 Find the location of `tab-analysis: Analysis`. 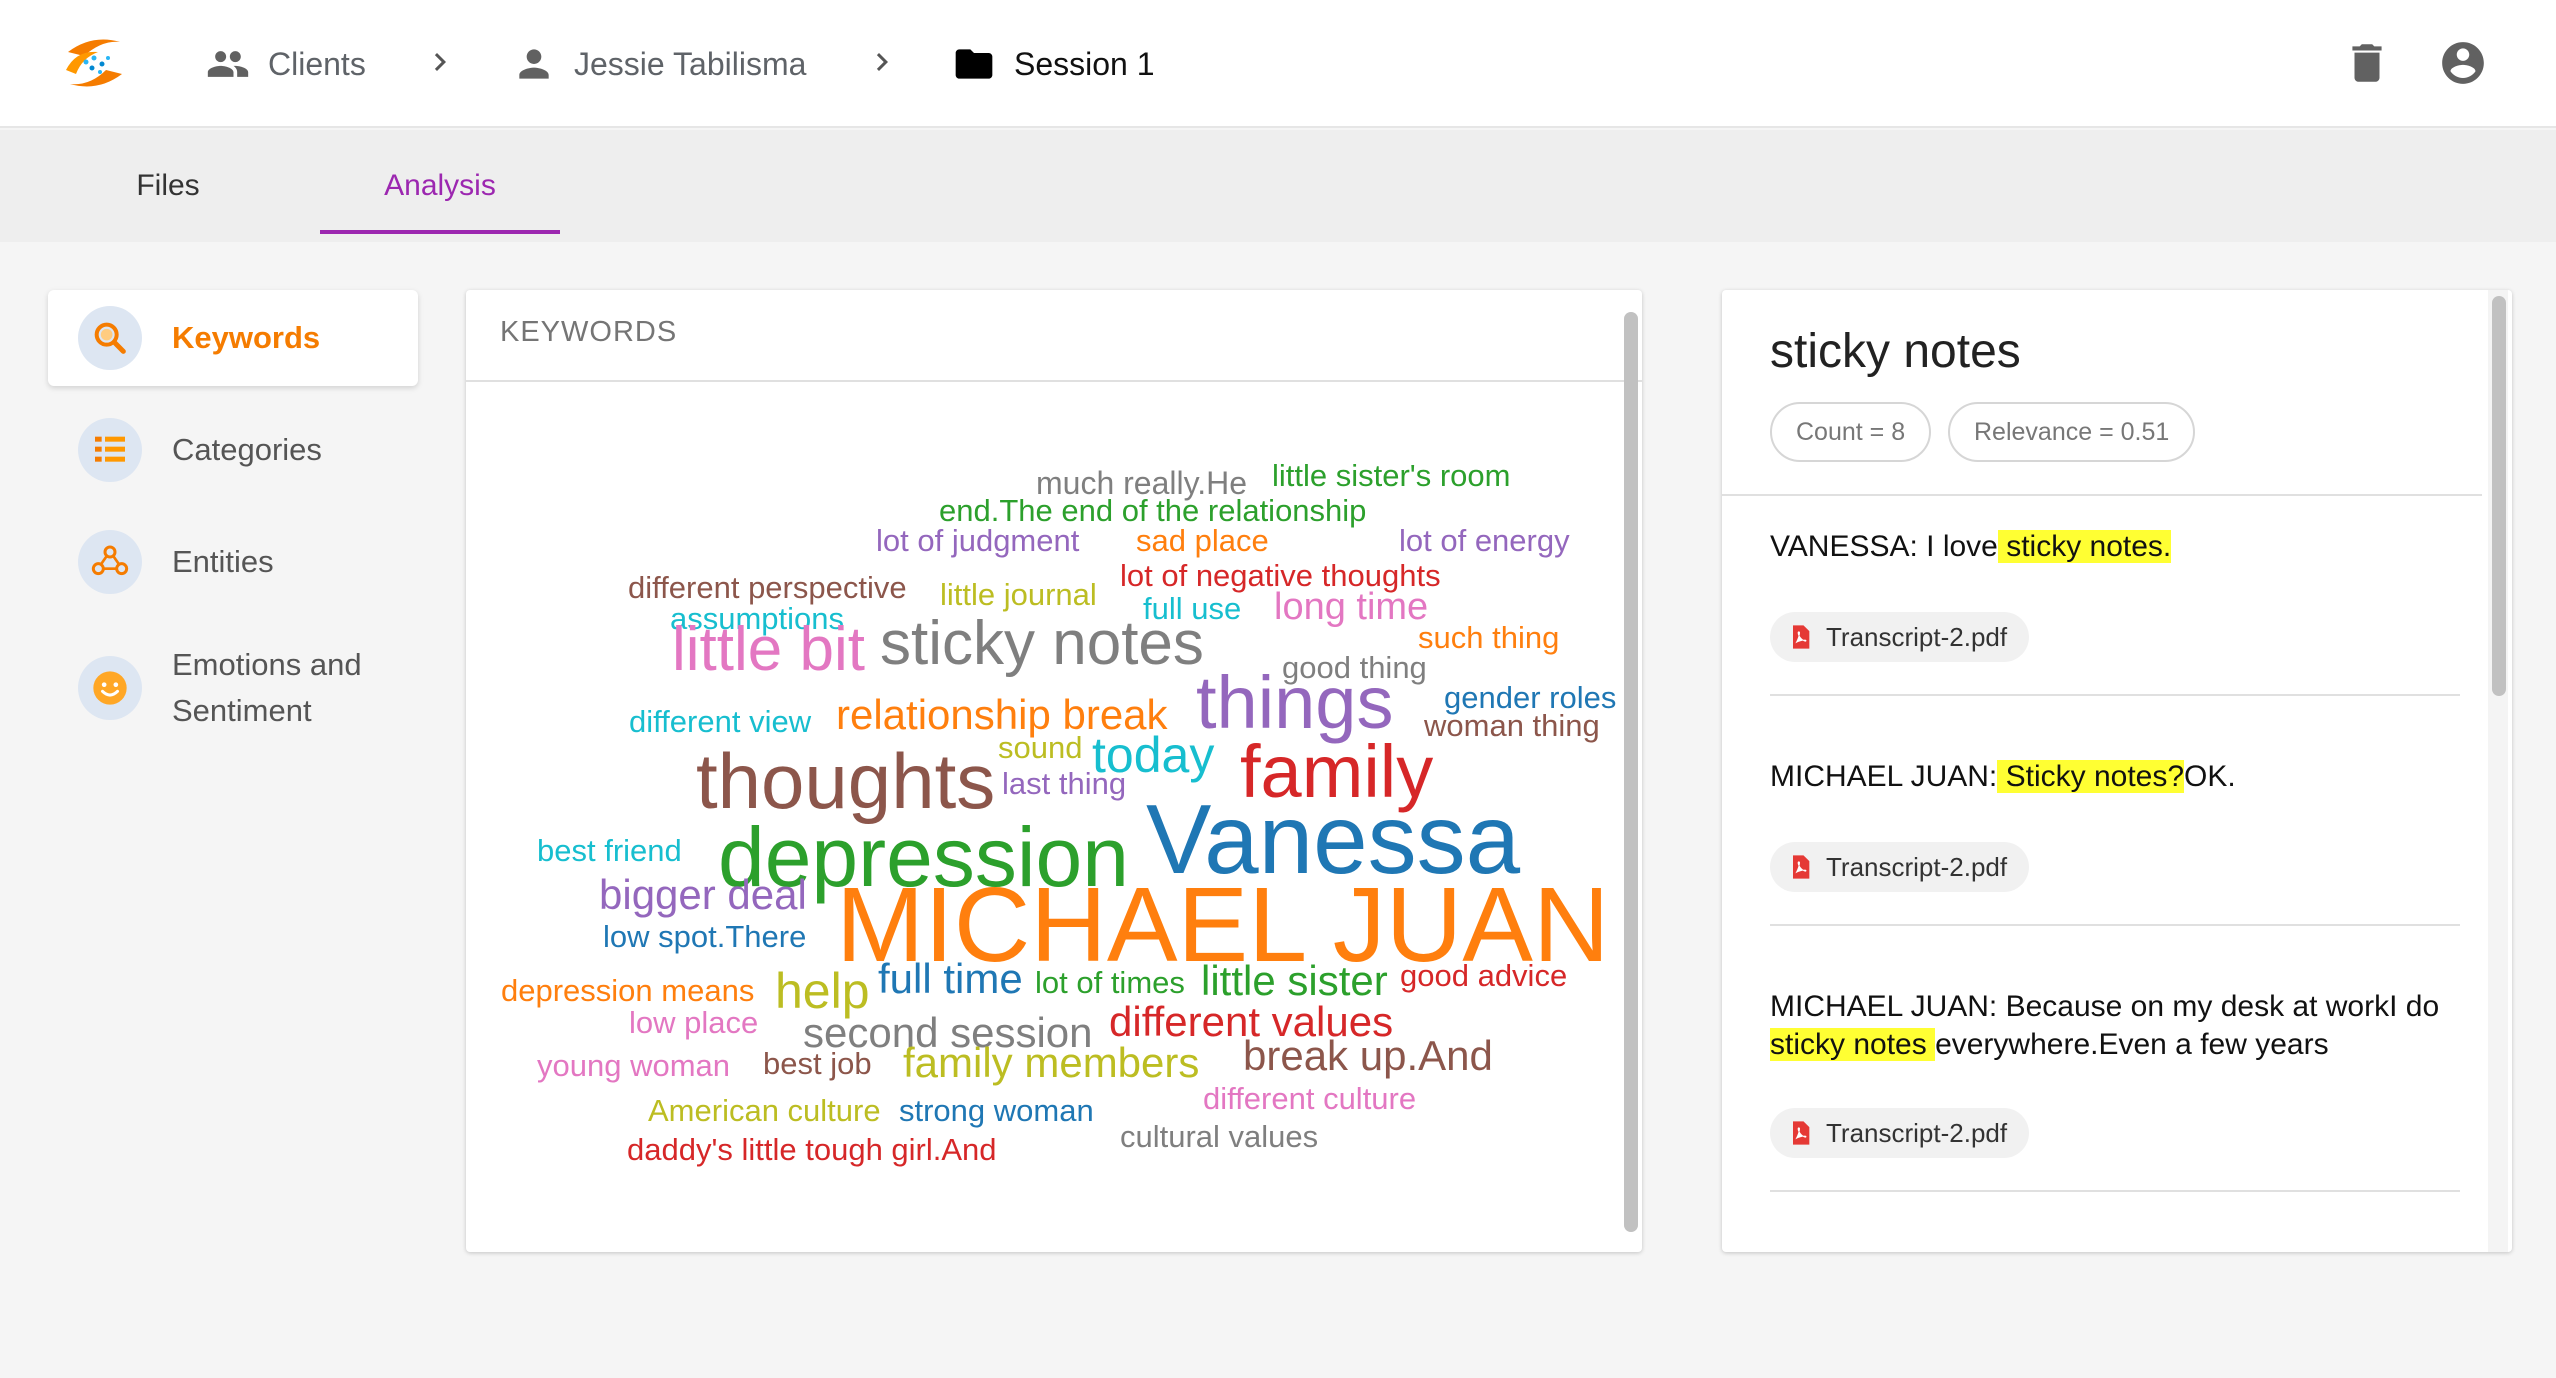

tab-analysis: Analysis is located at coordinates (440, 186).